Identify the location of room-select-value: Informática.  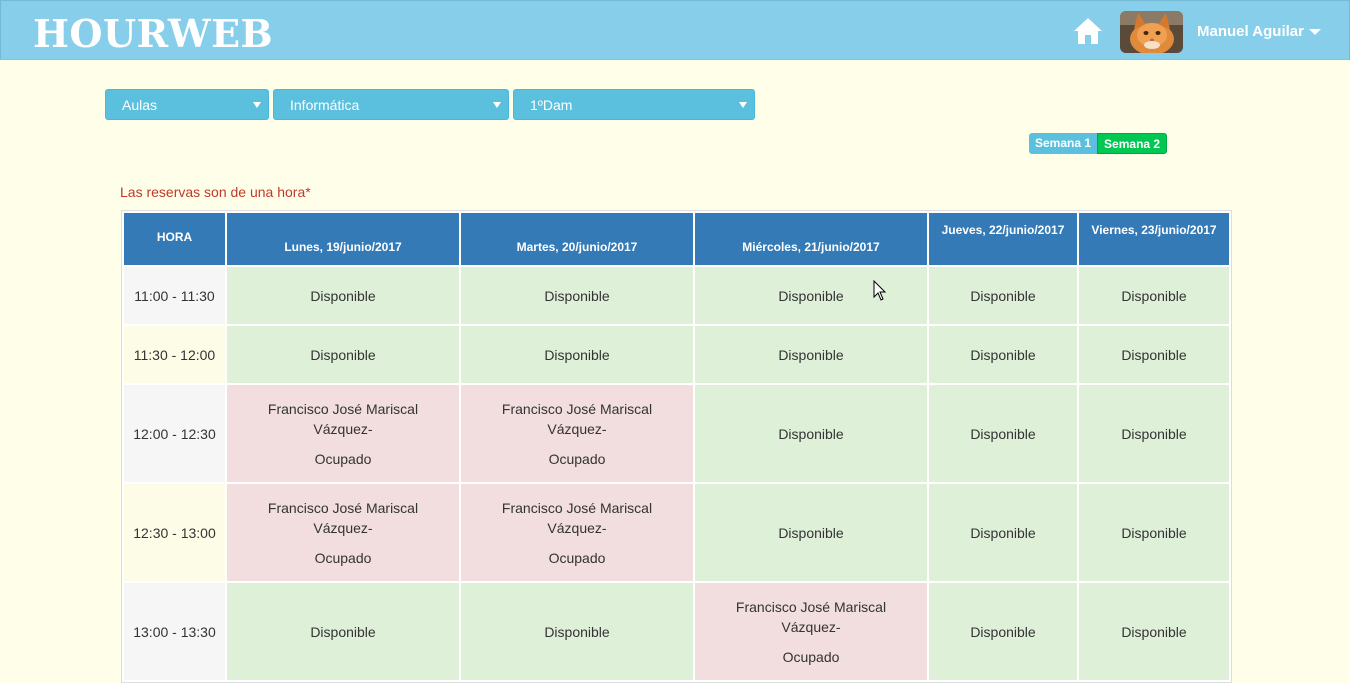
(325, 105).